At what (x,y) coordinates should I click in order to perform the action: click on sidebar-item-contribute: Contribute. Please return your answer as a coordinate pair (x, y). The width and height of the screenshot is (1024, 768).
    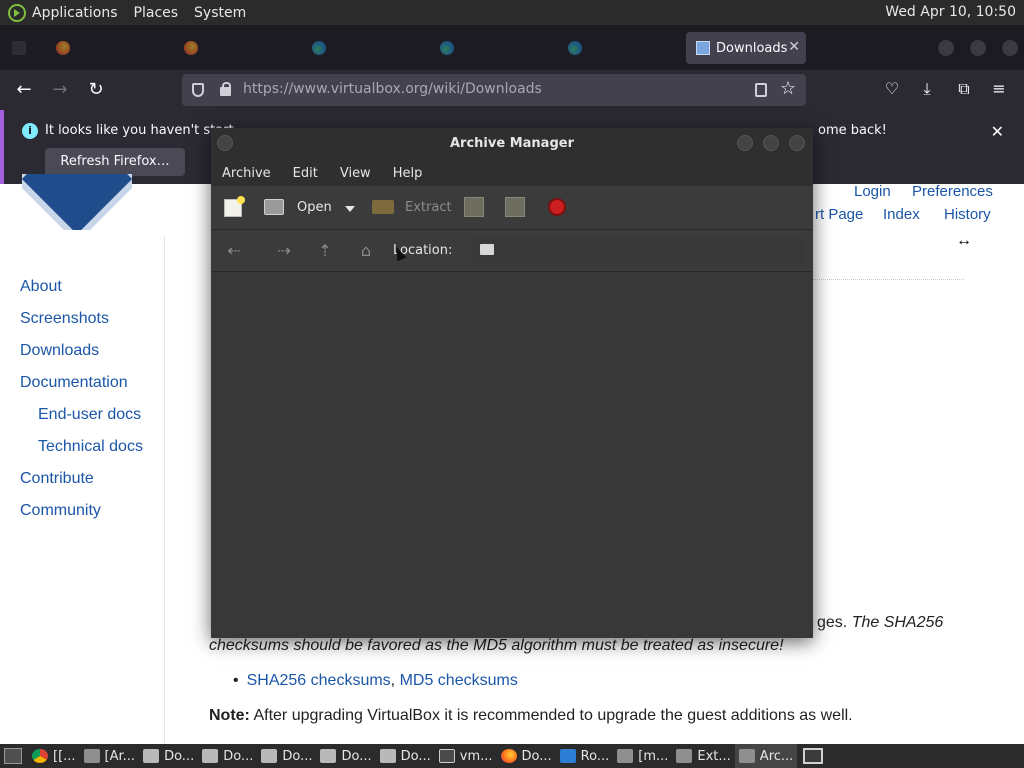
    Looking at the image, I should click on (57, 479).